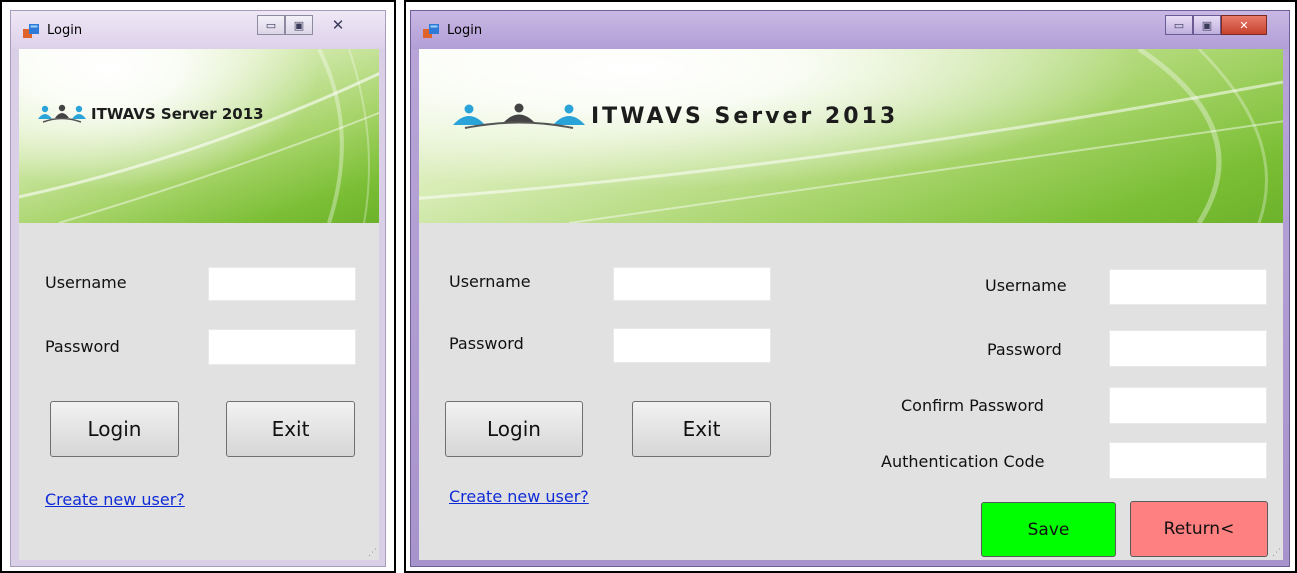  Describe the element at coordinates (1188, 287) in the screenshot. I see `new-username-input` at that location.